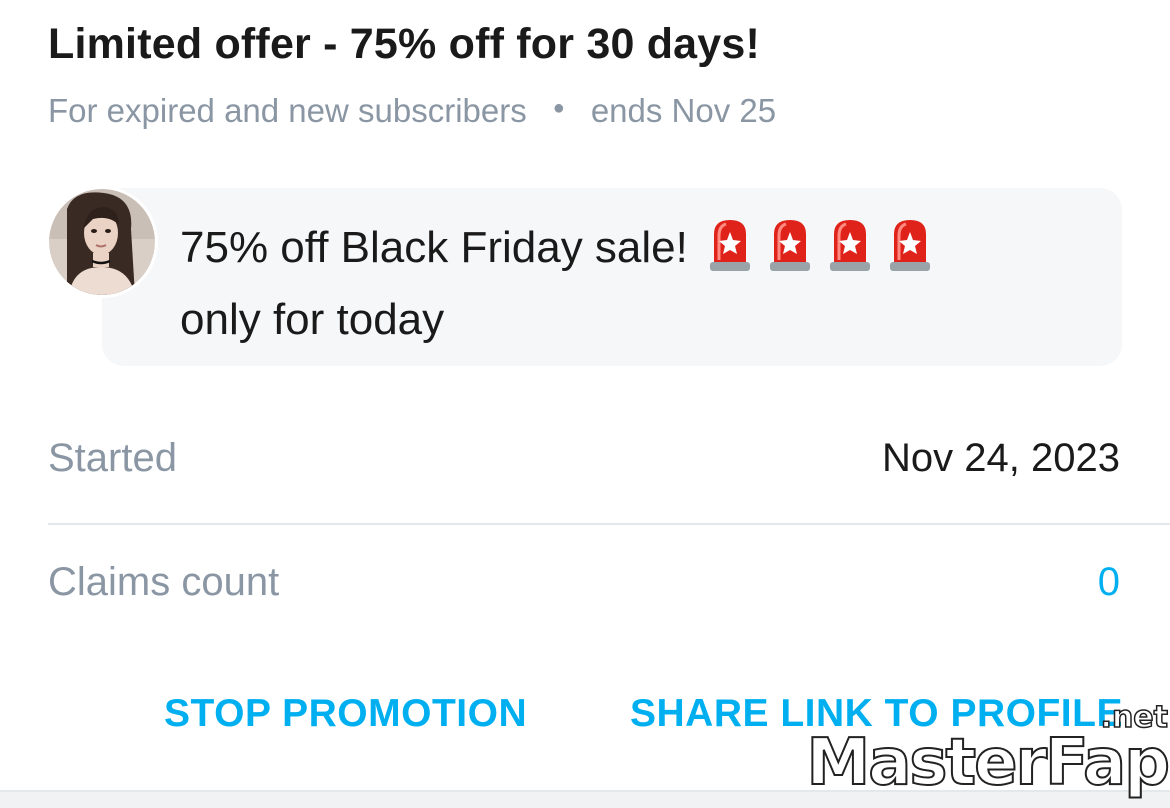  Describe the element at coordinates (1134, 717) in the screenshot. I see `watermark-tld: .net` at that location.